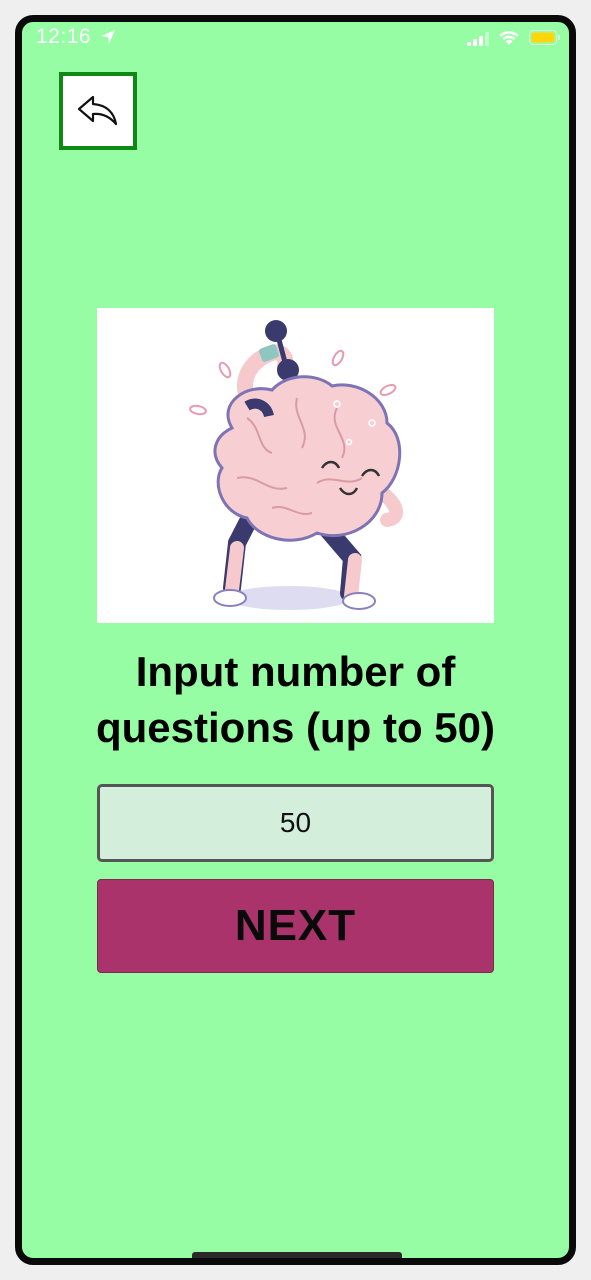 Image resolution: width=591 pixels, height=1280 pixels. I want to click on location-arrow-icon, so click(108, 37).